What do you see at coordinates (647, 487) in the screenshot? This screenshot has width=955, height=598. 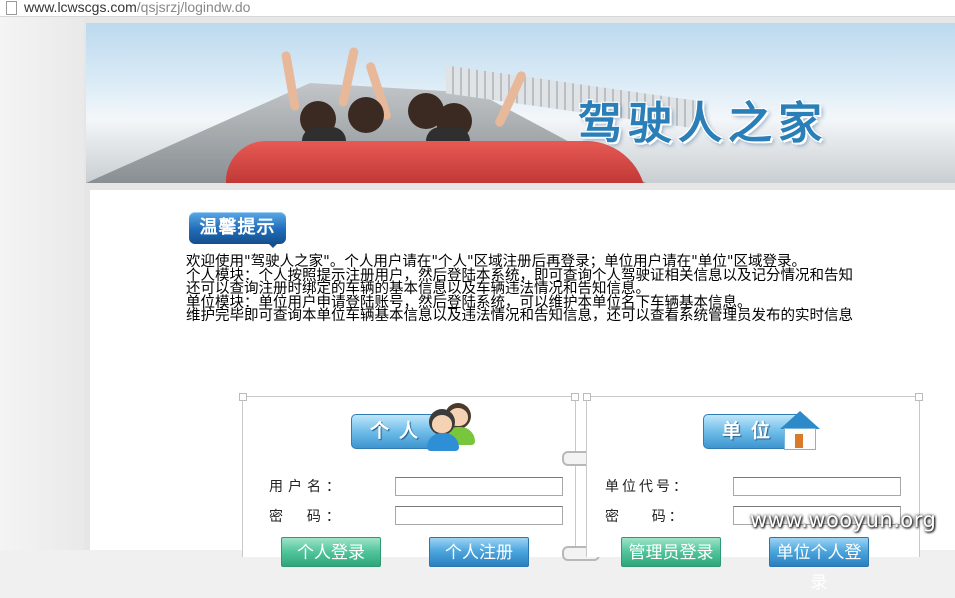 I see `unit-code-label: 单位代号：` at bounding box center [647, 487].